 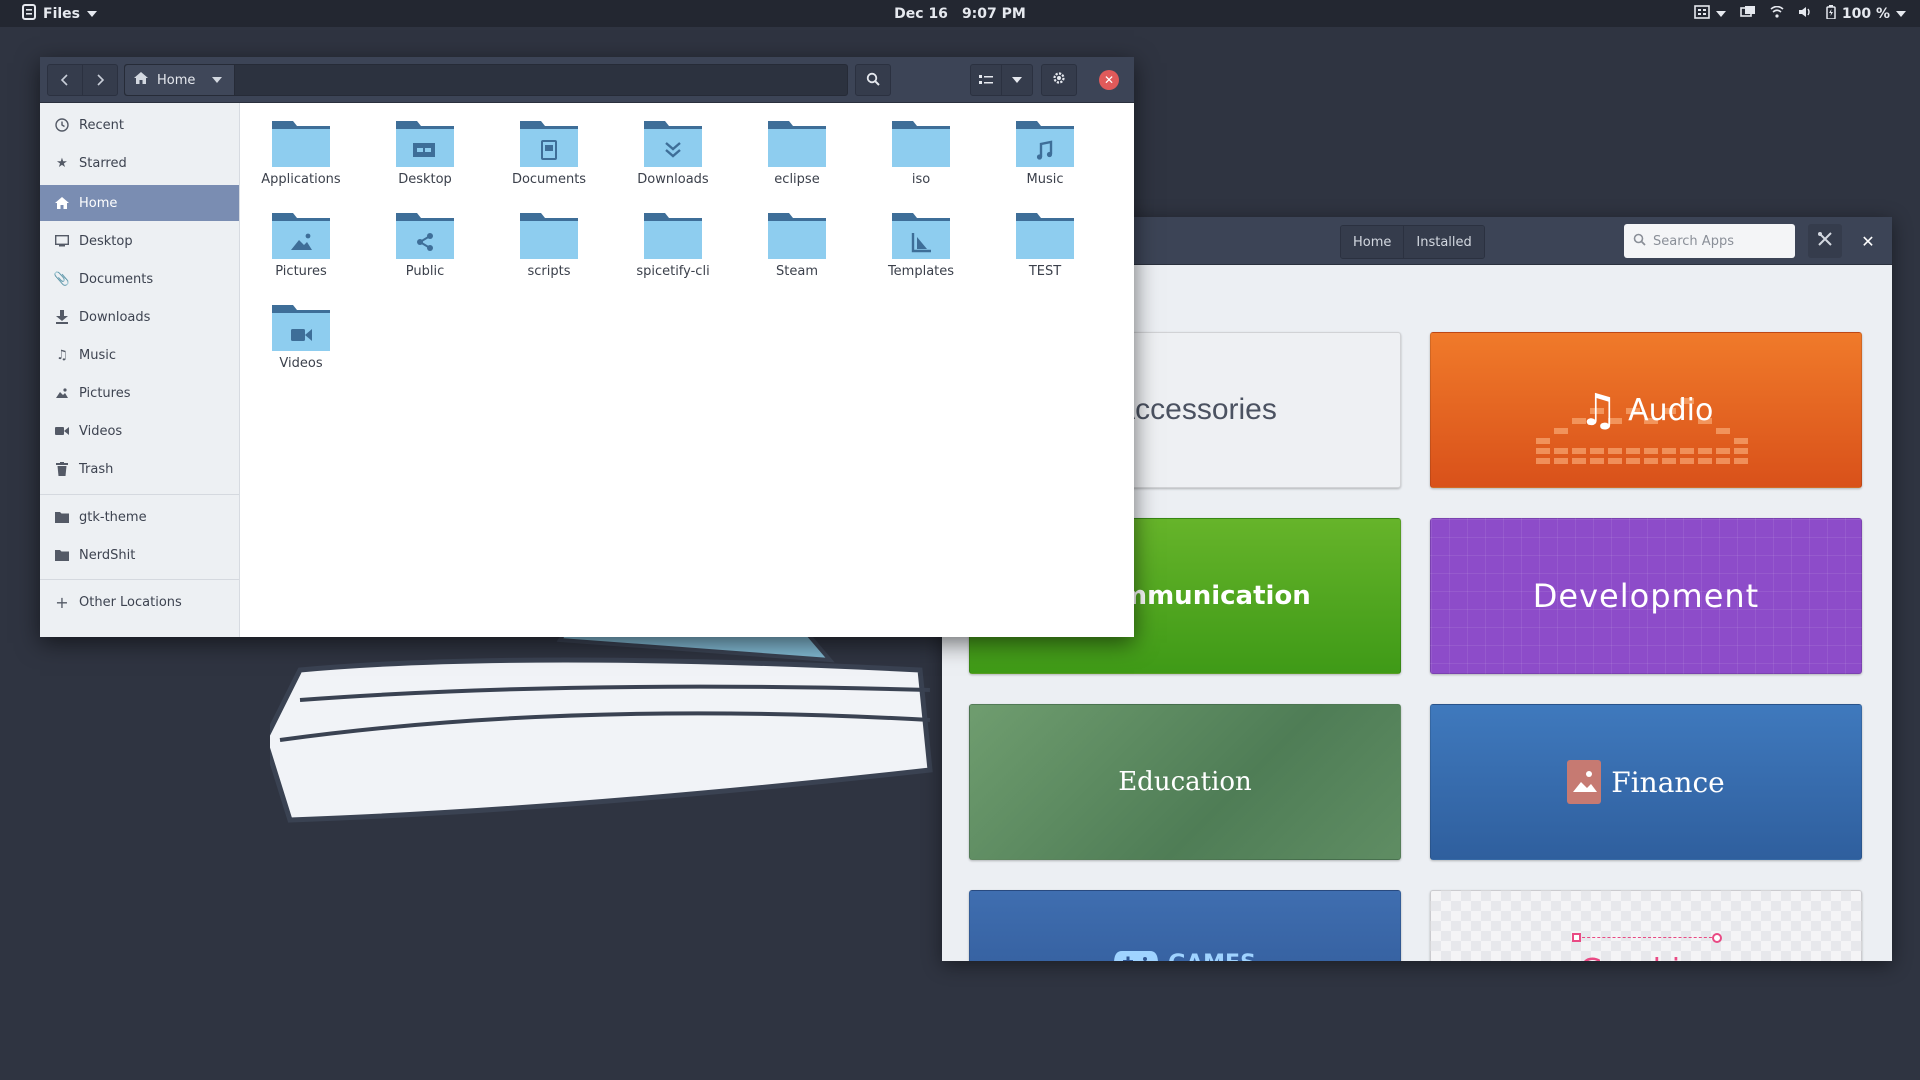 I want to click on category-label: Education, so click(x=1185, y=782).